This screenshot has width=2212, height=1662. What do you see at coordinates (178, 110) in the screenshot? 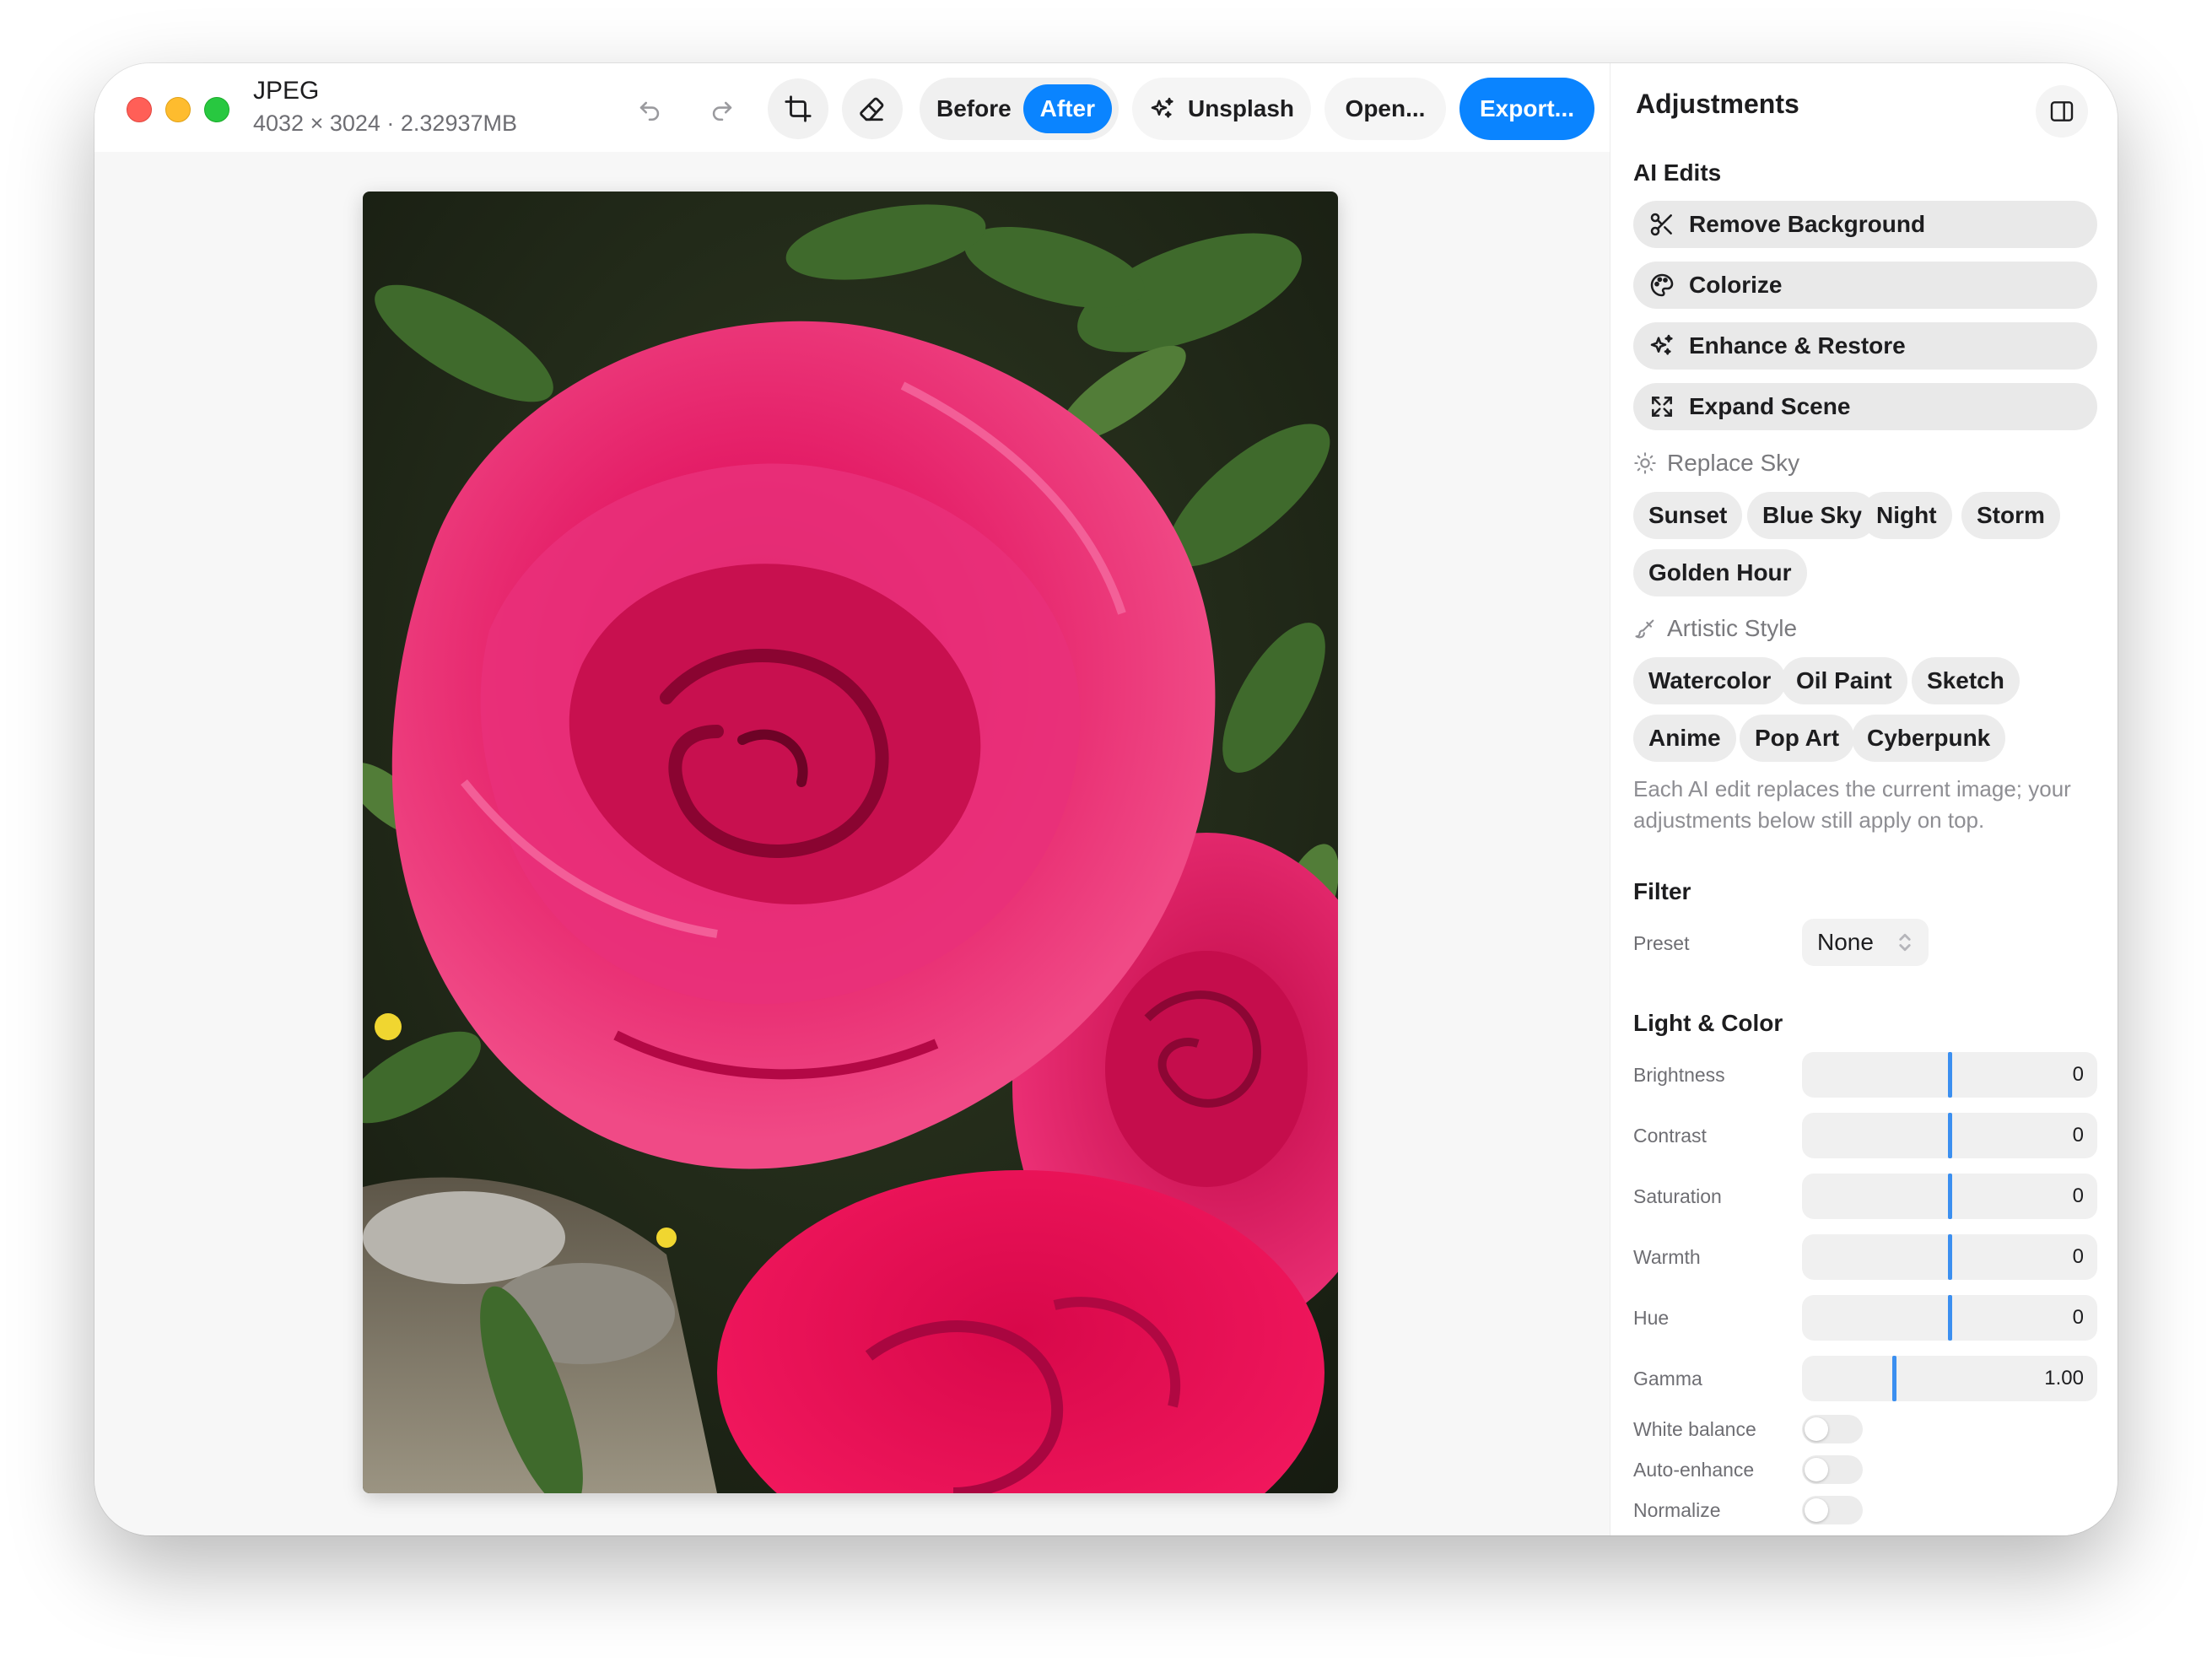
I see `minimize-window-button` at bounding box center [178, 110].